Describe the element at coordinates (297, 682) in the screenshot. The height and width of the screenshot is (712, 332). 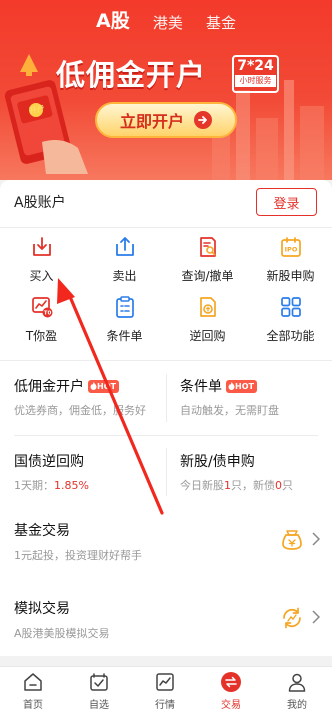
I see `profile-icon` at that location.